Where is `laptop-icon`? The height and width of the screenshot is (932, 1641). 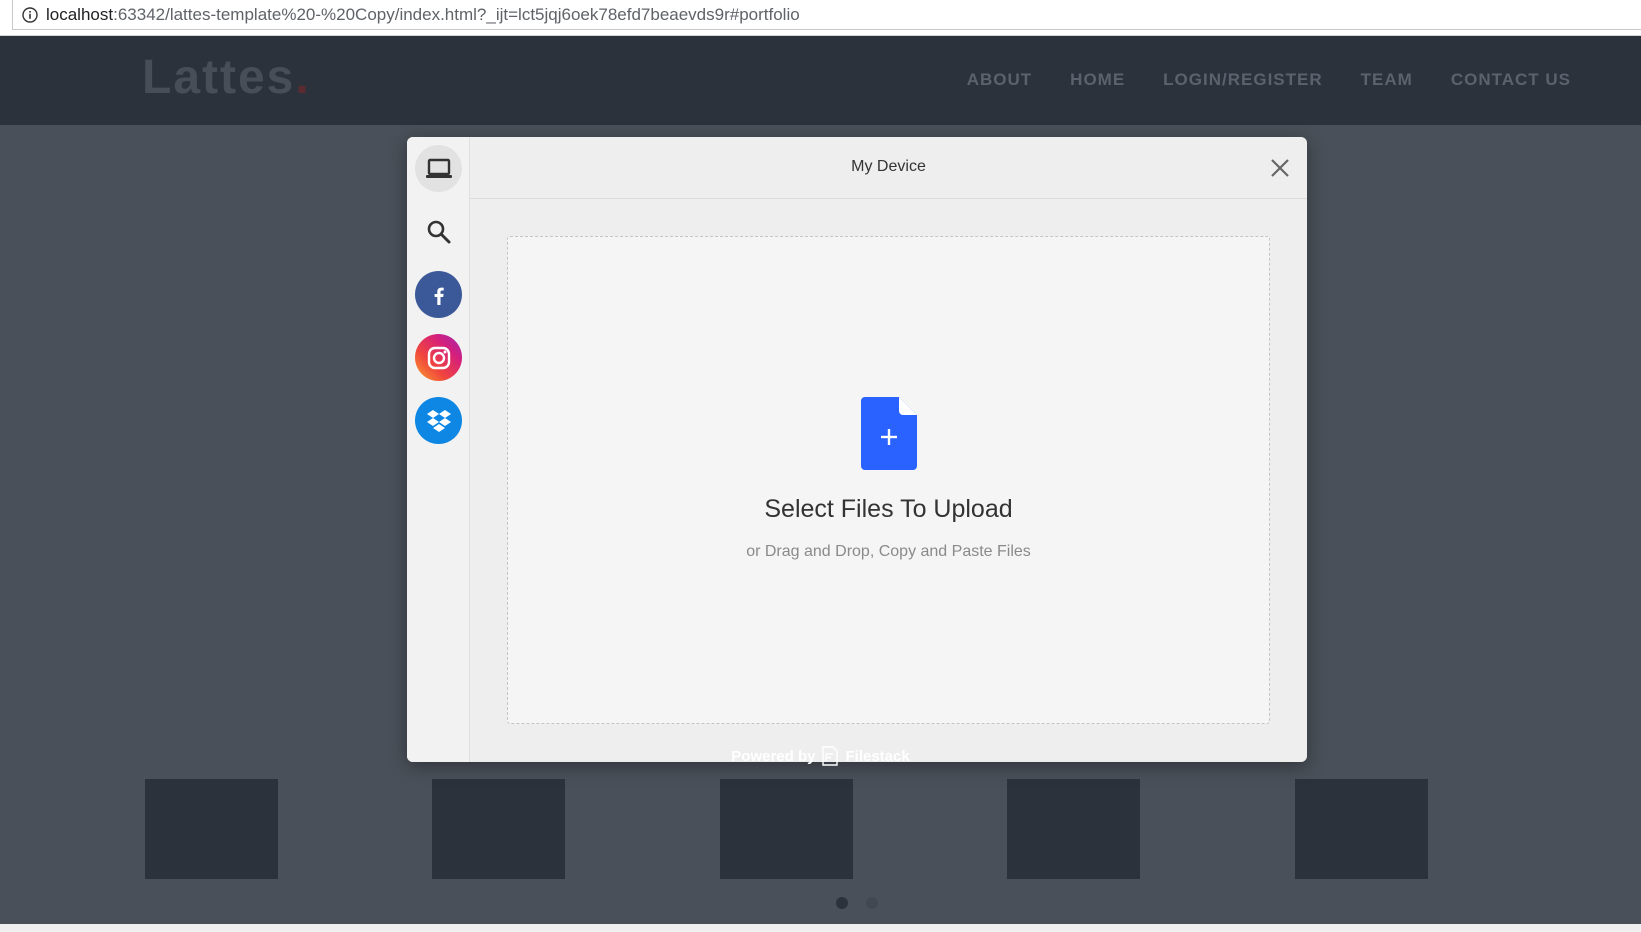 laptop-icon is located at coordinates (438, 168).